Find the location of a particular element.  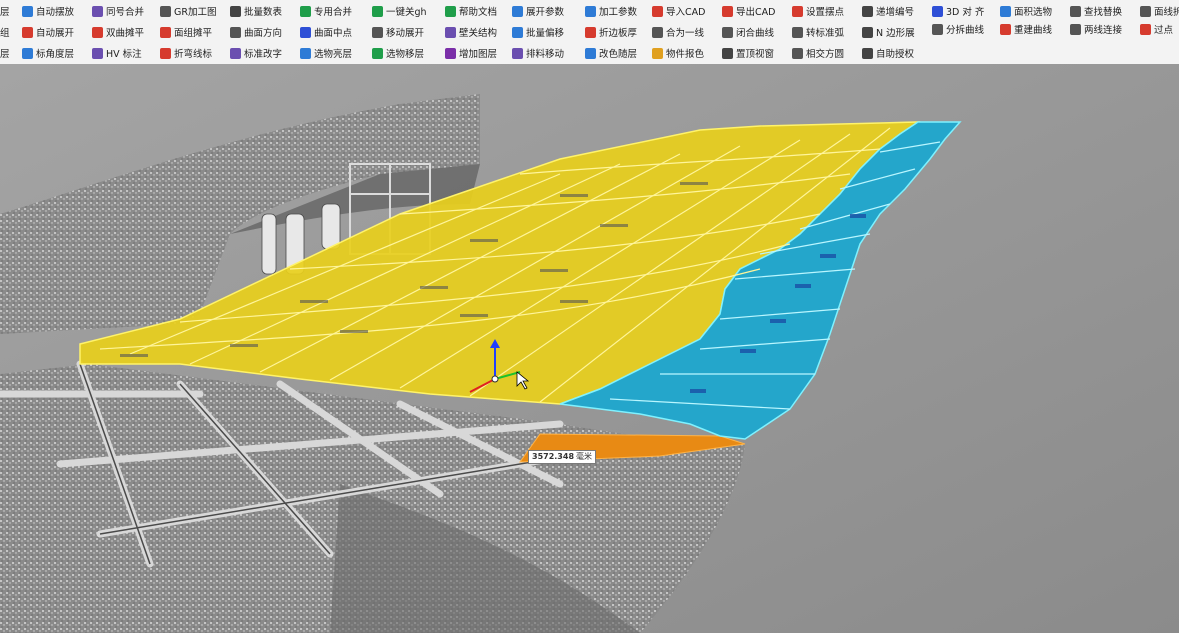

ribbon-button-find-replace: 查找替换 is located at coordinates (1096, 11).